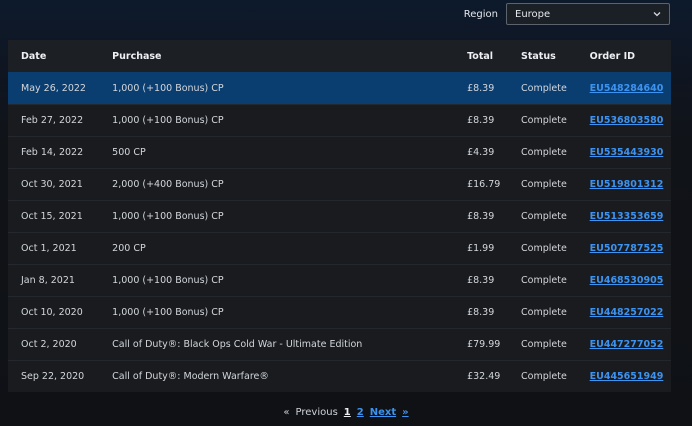  I want to click on order-id-link: EU536803580, so click(627, 120).